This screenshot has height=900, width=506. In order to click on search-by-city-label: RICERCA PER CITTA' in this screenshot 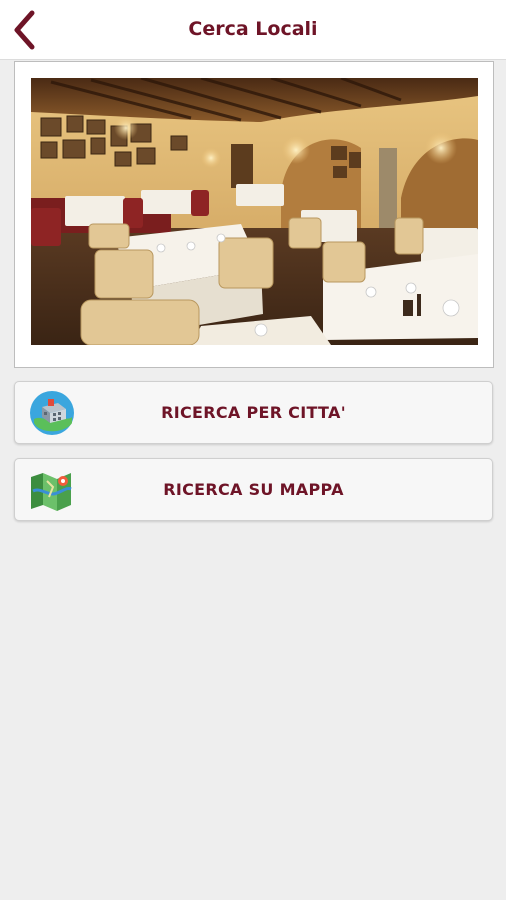, I will do `click(253, 412)`.